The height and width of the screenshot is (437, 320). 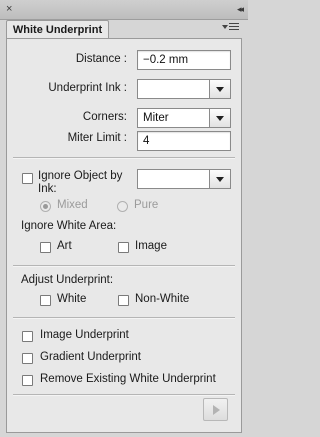 What do you see at coordinates (184, 141) in the screenshot?
I see `miter-limit-field: 4` at bounding box center [184, 141].